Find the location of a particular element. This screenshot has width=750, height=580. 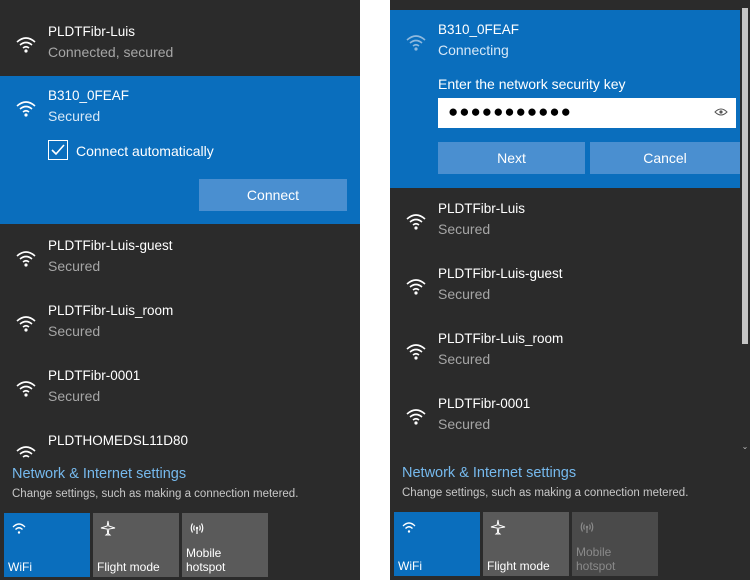

connect-automatically-checkbox is located at coordinates (58, 150).